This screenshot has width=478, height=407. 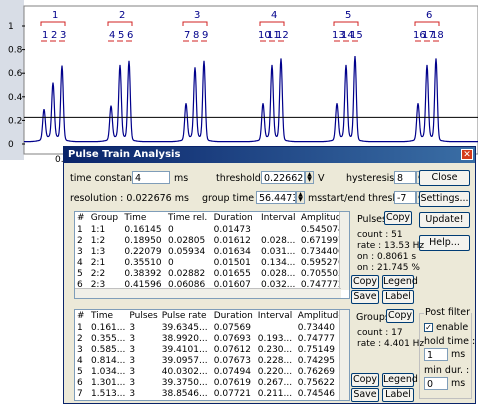 What do you see at coordinates (398, 395) in the screenshot?
I see `groups-label-button: Label` at bounding box center [398, 395].